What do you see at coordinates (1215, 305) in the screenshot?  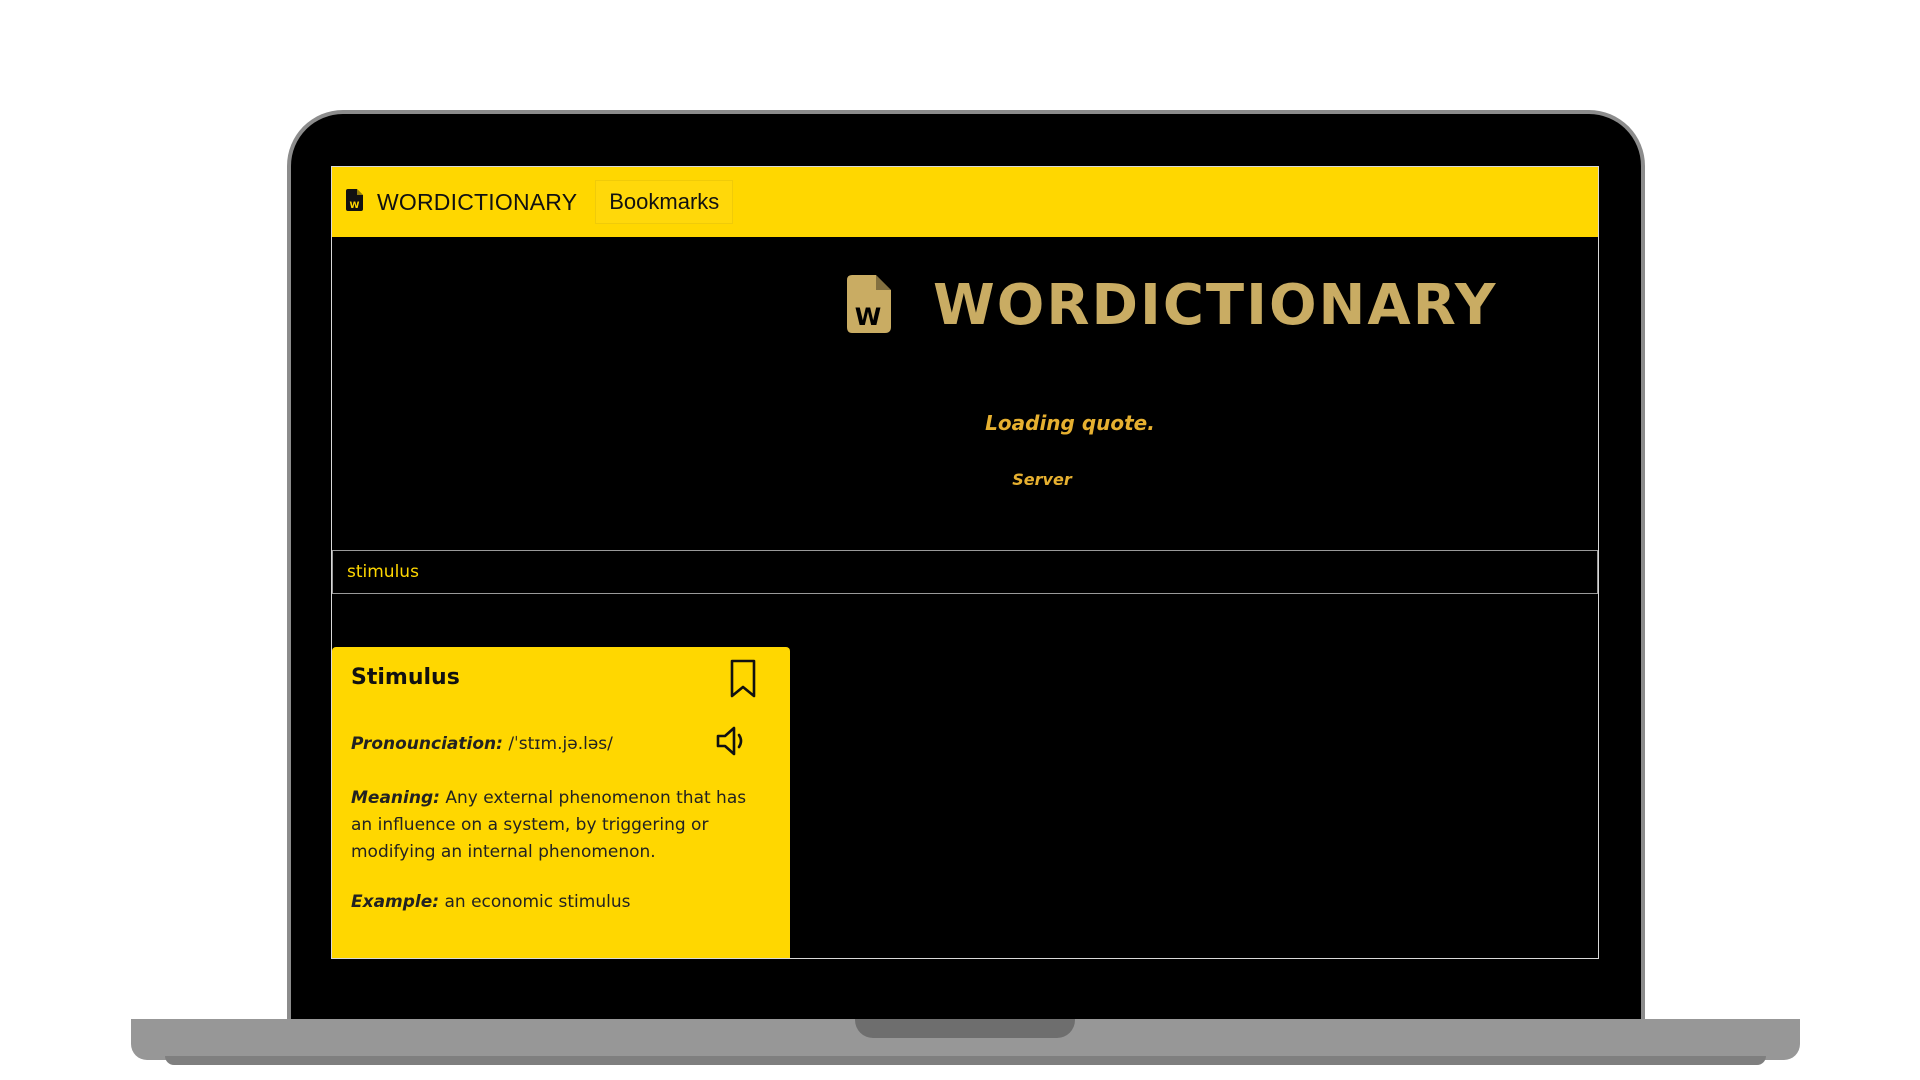 I see `hero-title: WORDICTIONARY` at bounding box center [1215, 305].